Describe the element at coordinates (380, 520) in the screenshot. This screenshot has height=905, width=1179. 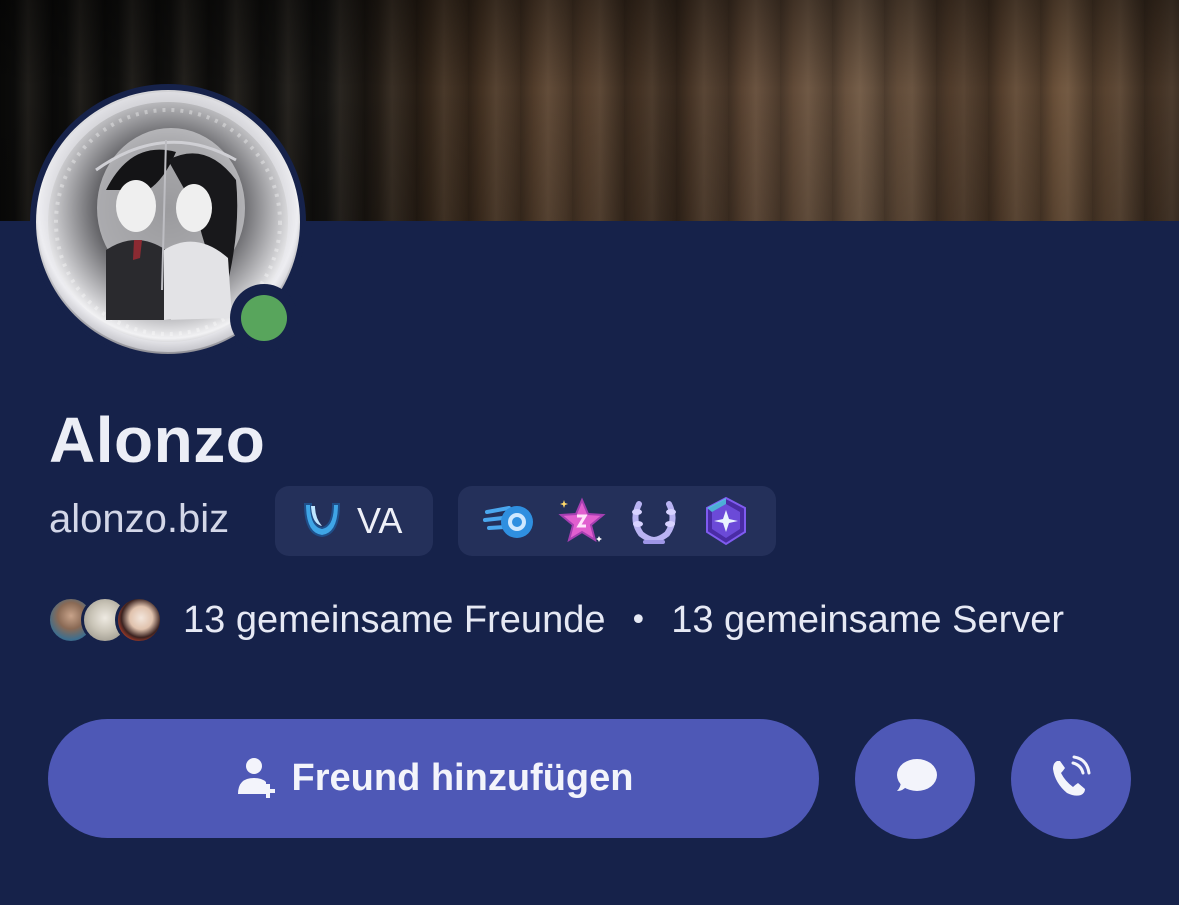
I see `server-tag-label: VA` at that location.